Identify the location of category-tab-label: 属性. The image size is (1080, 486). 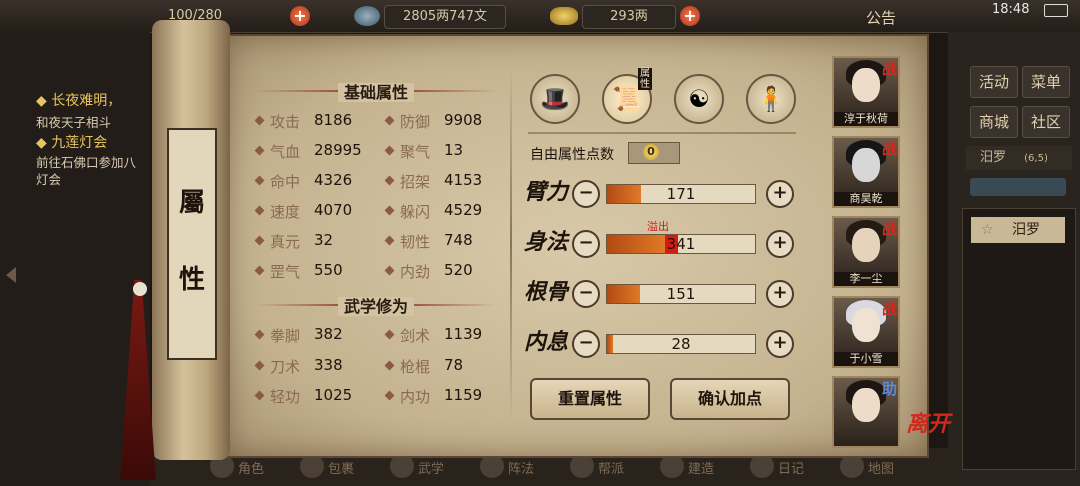
(645, 79).